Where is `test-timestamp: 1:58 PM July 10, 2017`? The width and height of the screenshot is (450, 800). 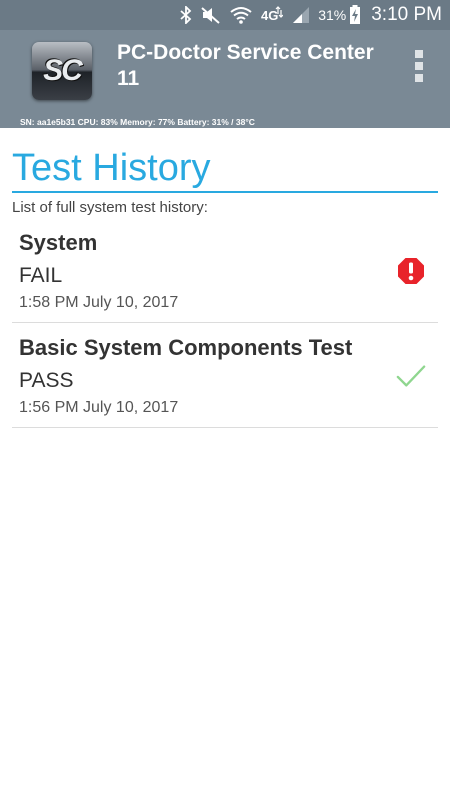
test-timestamp: 1:58 PM July 10, 2017 is located at coordinates (99, 302).